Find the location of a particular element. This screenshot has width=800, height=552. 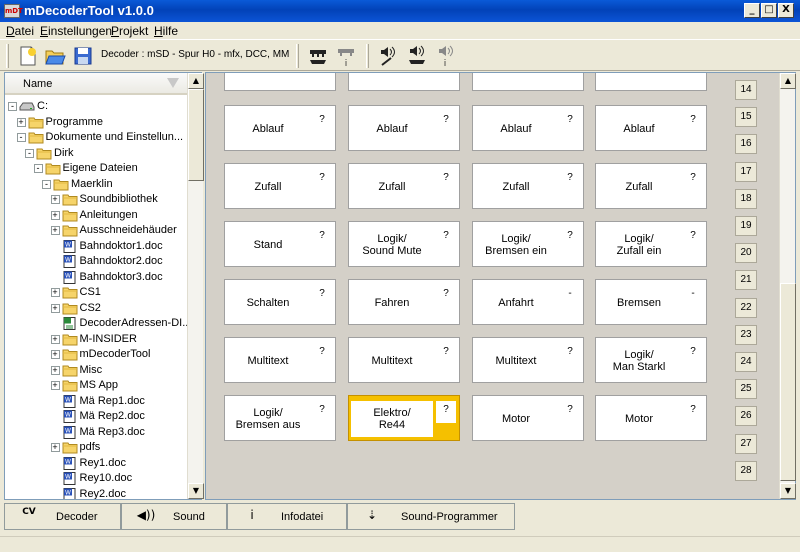

tree-item: + Ausschneidehäuder is located at coordinates (96, 230).